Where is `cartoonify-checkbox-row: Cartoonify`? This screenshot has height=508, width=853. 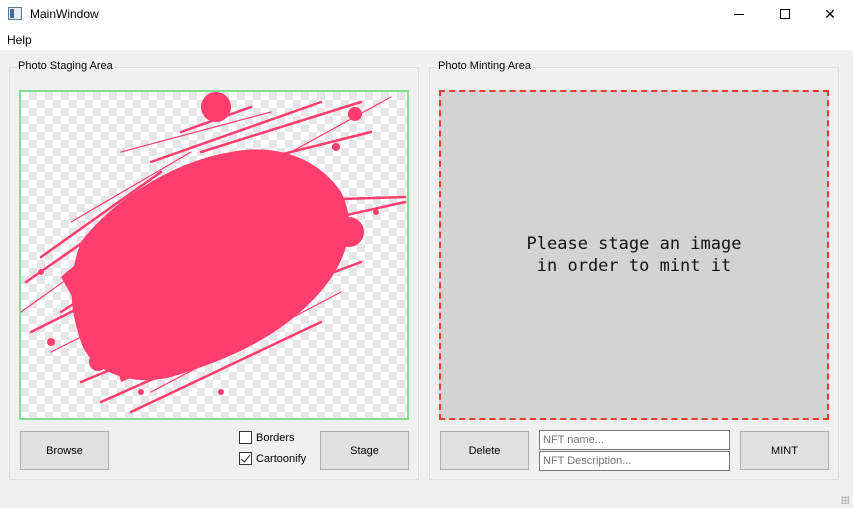 cartoonify-checkbox-row: Cartoonify is located at coordinates (272, 458).